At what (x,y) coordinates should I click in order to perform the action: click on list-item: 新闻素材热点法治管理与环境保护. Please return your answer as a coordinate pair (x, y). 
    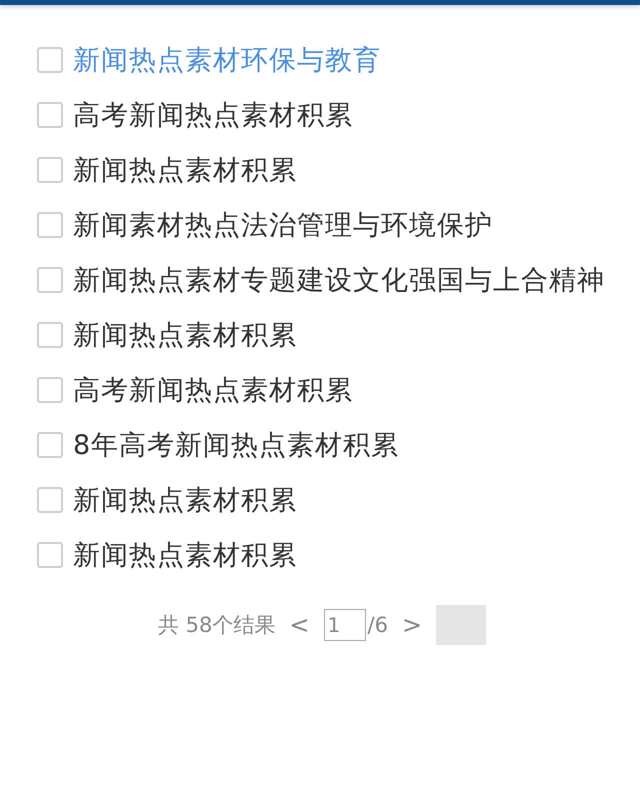
    Looking at the image, I should click on (283, 224).